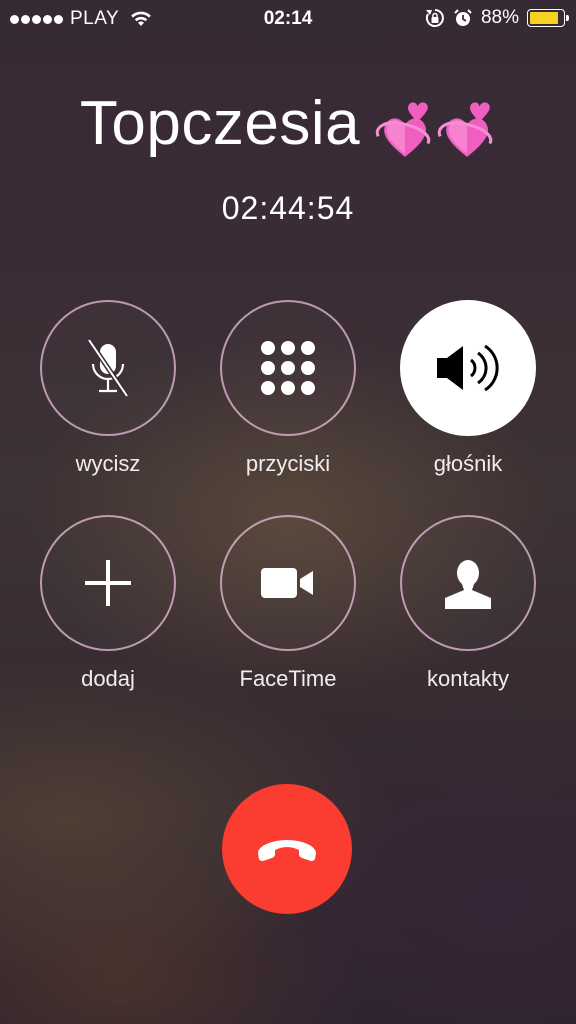 This screenshot has width=576, height=1024. What do you see at coordinates (288, 678) in the screenshot?
I see `facetime-label: FaceTime` at bounding box center [288, 678].